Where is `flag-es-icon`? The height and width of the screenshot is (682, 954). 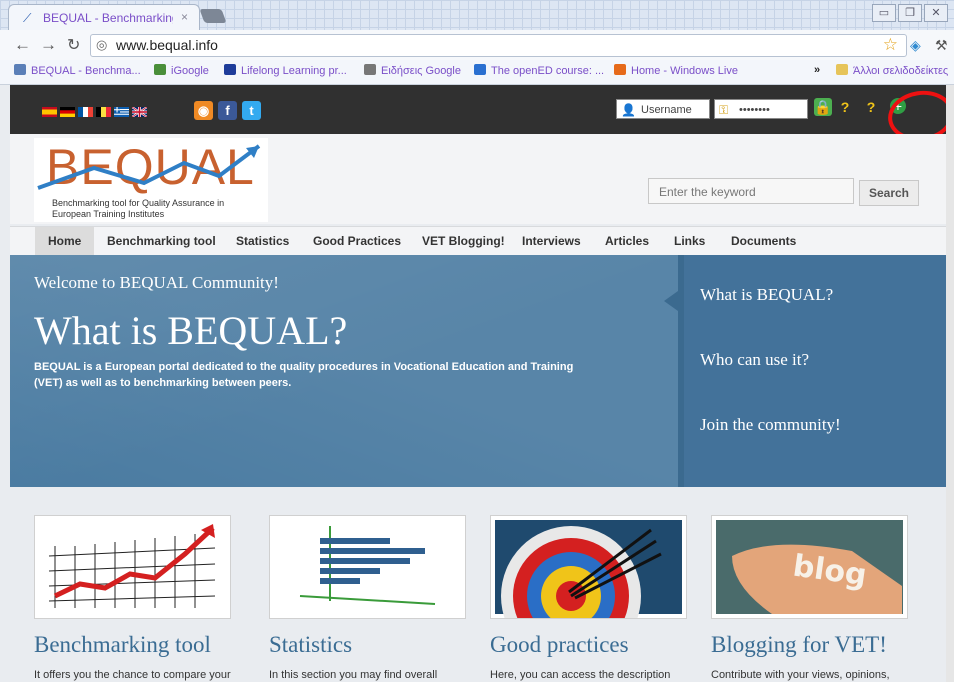
flag-es-icon is located at coordinates (49, 112).